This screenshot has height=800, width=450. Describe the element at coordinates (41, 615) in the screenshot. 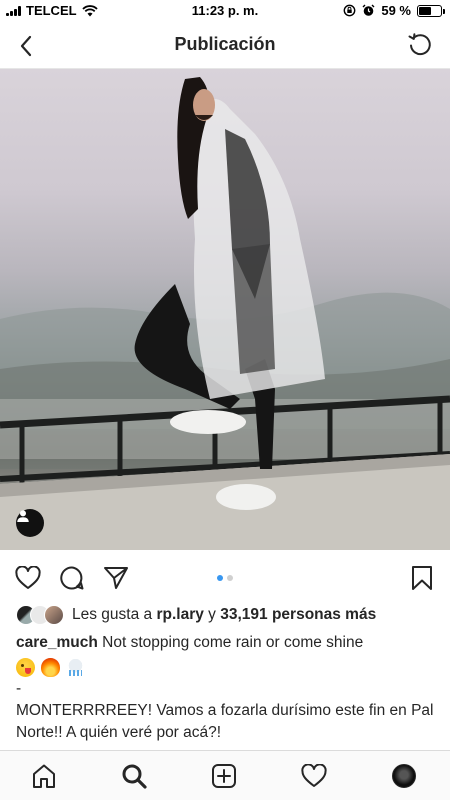

I see `liker-avatars` at that location.